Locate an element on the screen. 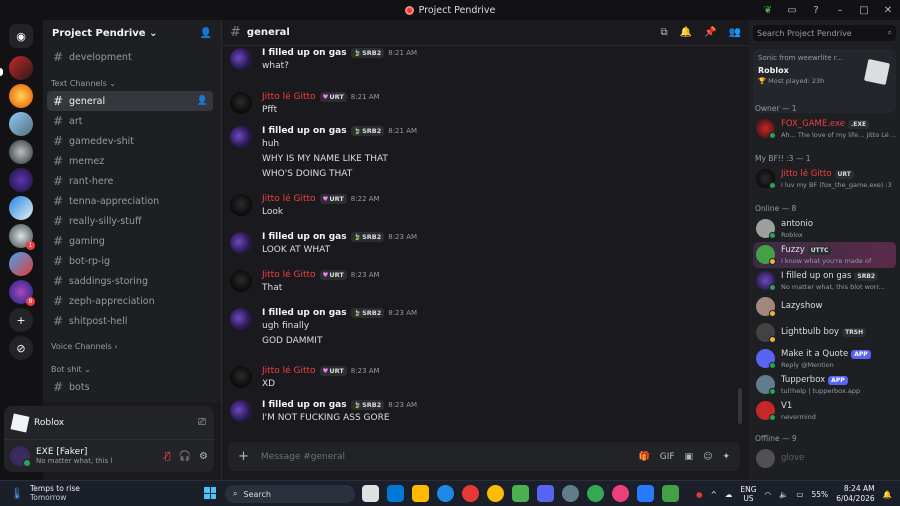 Image resolution: width=900 pixels, height=506 pixels. discover-icon: ⊘ is located at coordinates (21, 348).